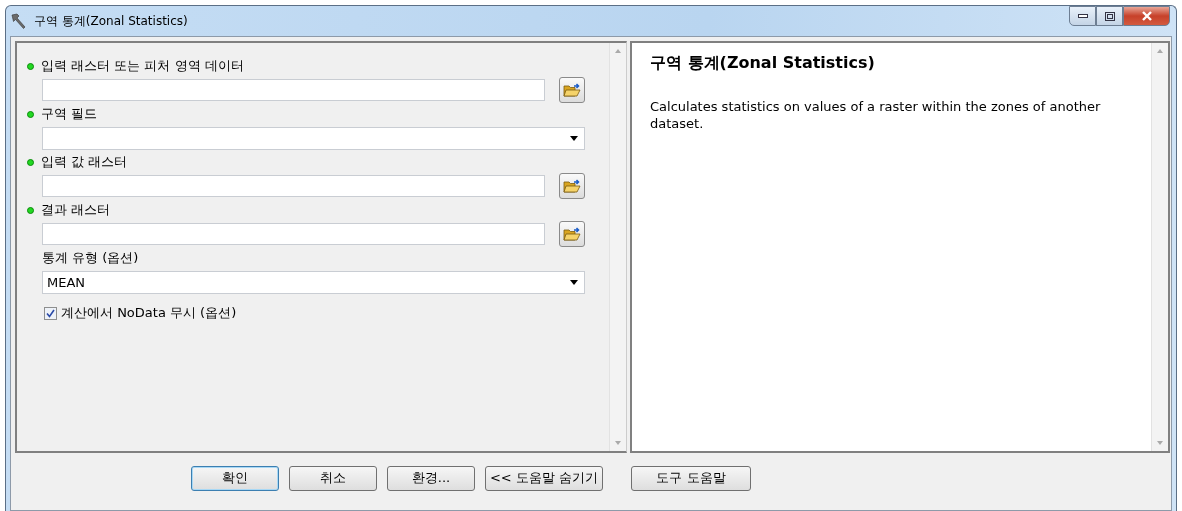 Image resolution: width=1182 pixels, height=511 pixels. Describe the element at coordinates (69, 114) in the screenshot. I see `parameter-label: 구역 필드` at that location.